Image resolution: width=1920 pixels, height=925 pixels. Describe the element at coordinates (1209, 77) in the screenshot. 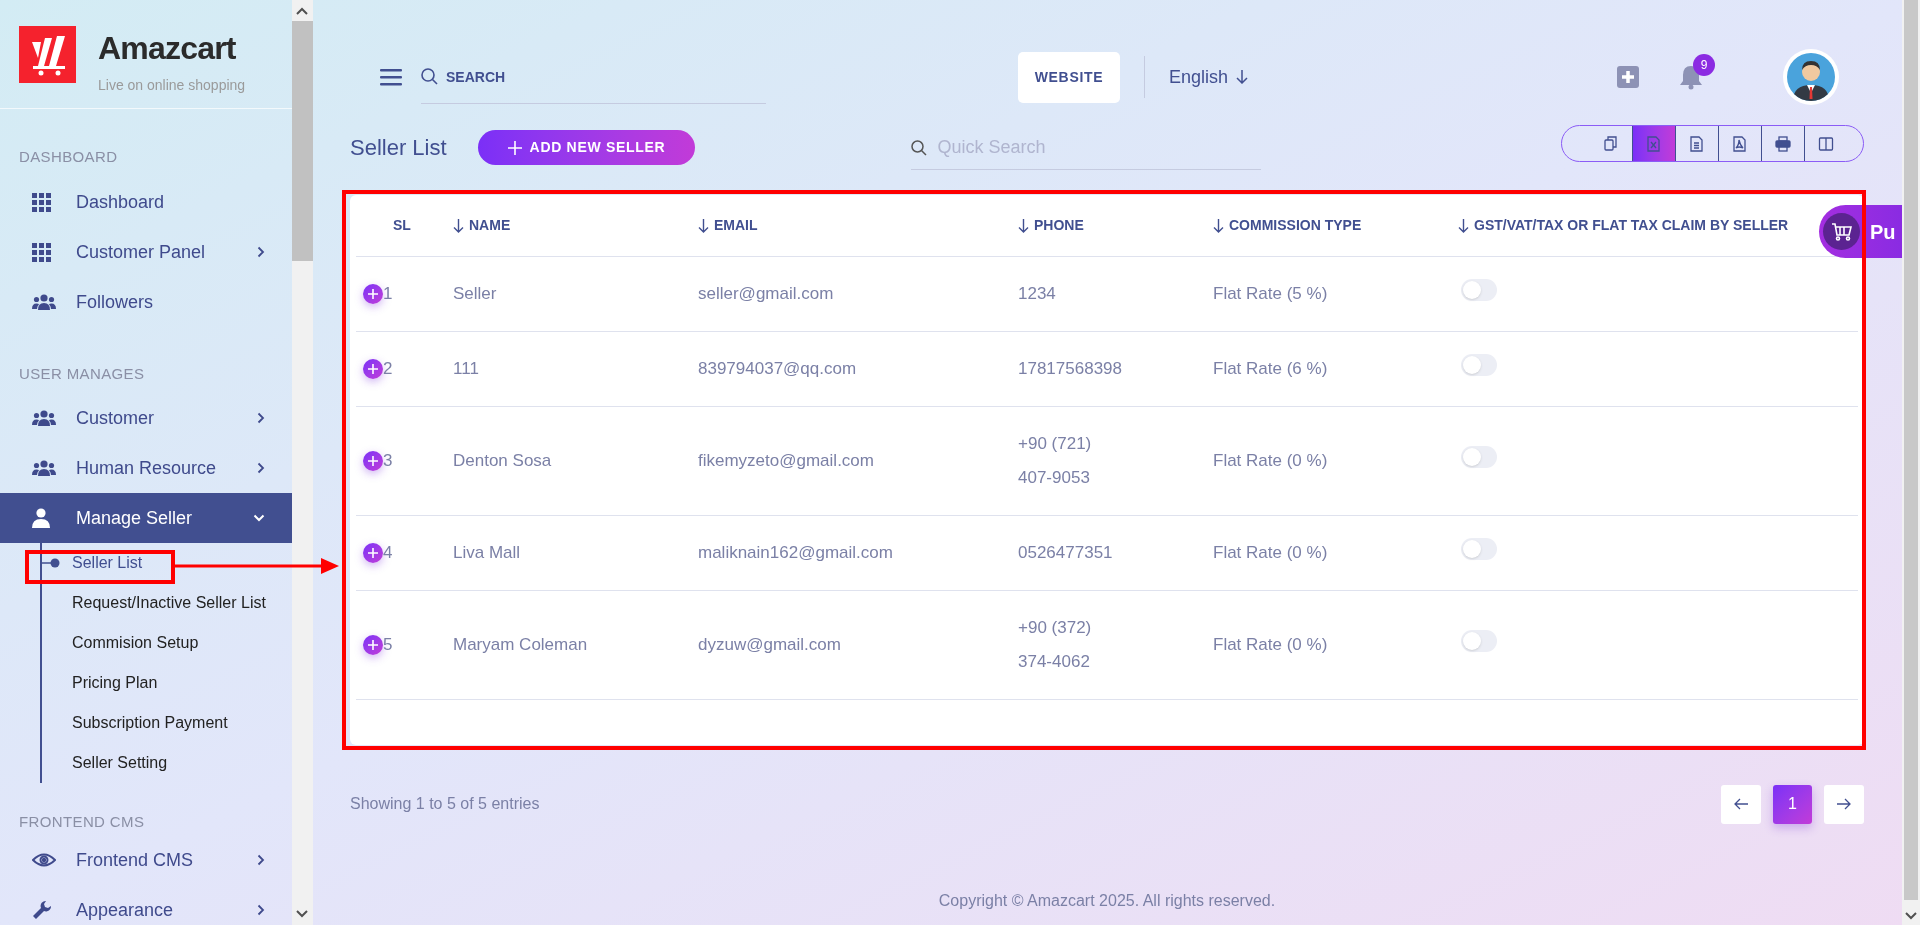

I see `language-dropdown: English` at that location.